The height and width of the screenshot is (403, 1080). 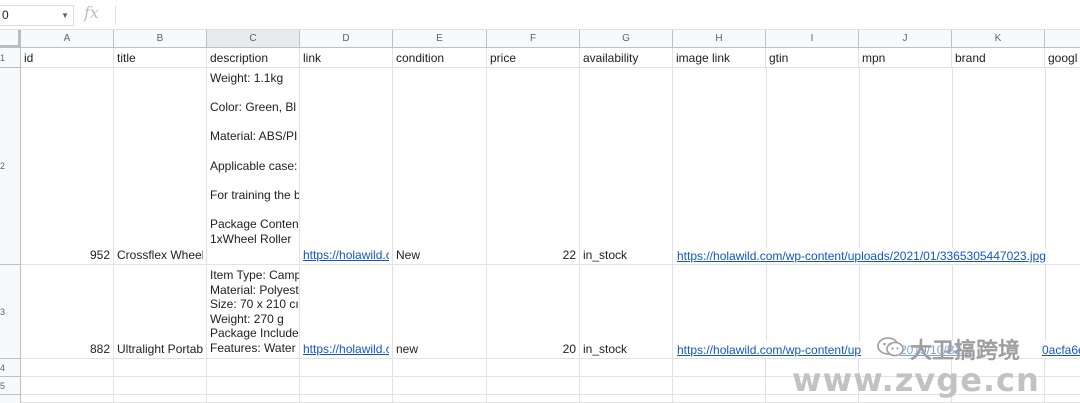 I want to click on cell-d1: link, so click(x=346, y=58).